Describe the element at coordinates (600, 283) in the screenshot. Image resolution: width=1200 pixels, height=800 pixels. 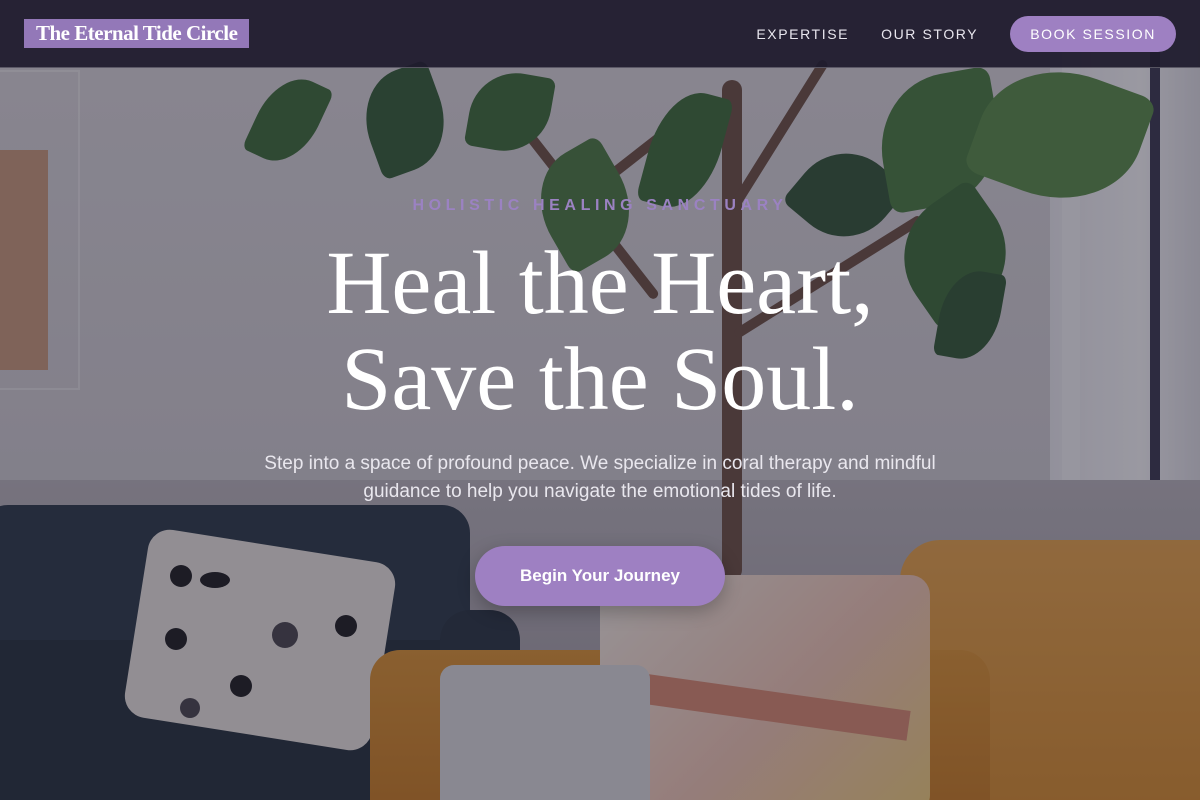
I see `hero-headline-line-1: Heal the Heart,` at that location.